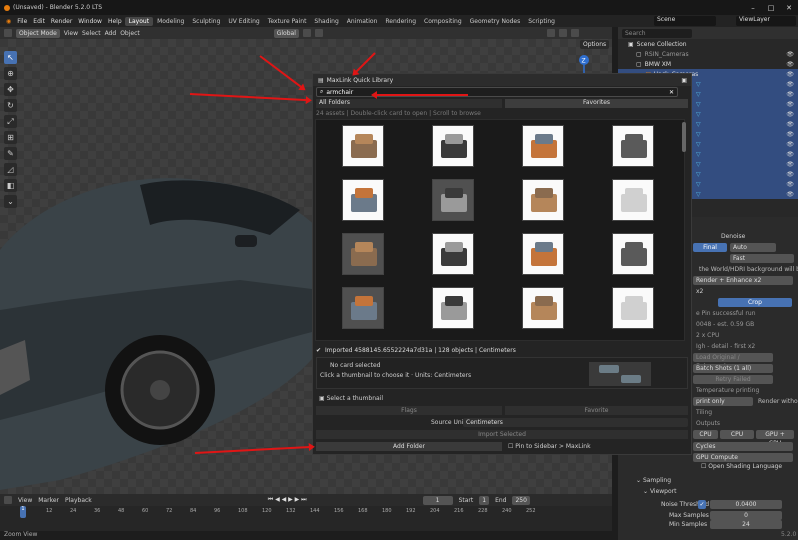 This screenshot has width=798, height=540. I want to click on tab-geometry-nodes: Geometry Nodes, so click(495, 21).